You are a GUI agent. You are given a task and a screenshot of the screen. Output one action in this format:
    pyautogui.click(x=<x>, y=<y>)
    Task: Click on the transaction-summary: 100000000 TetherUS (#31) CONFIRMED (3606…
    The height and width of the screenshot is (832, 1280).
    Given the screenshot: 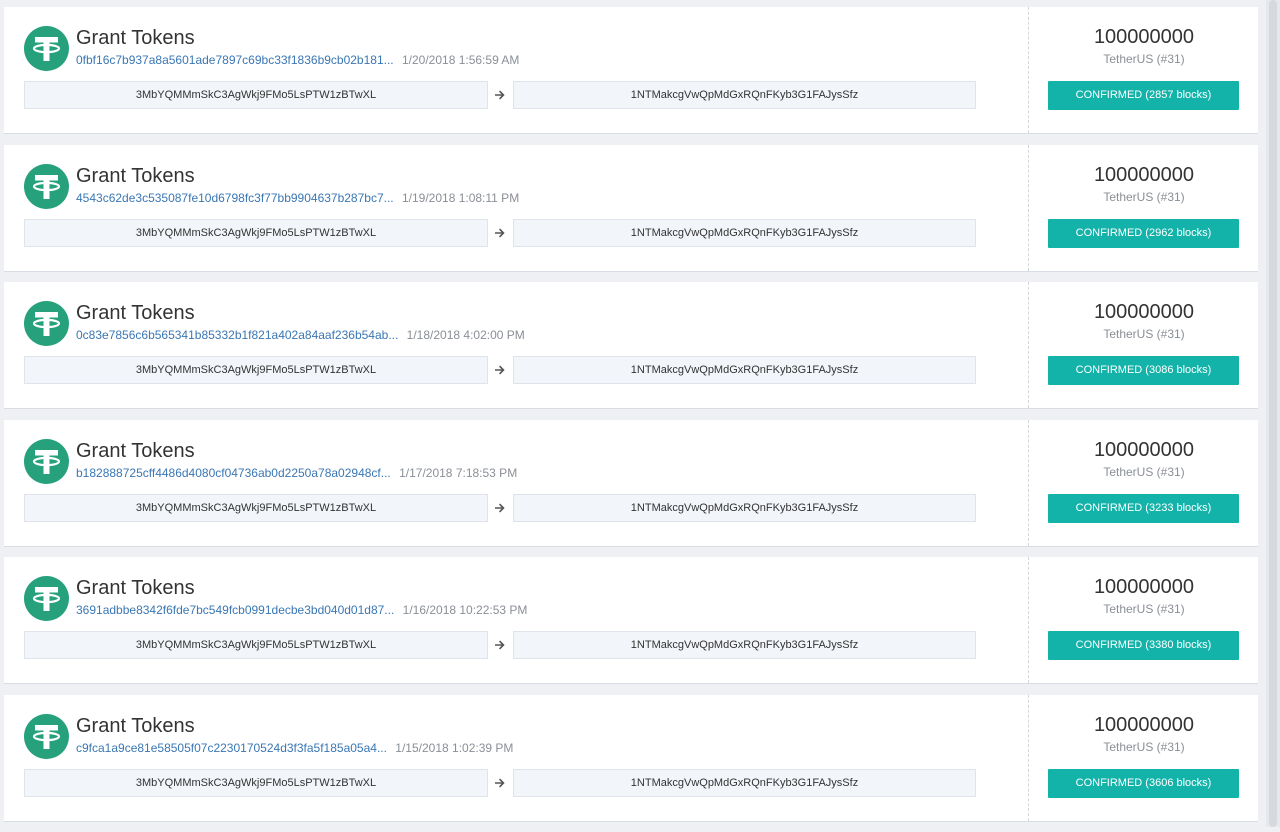 What is the action you would take?
    pyautogui.click(x=1143, y=757)
    